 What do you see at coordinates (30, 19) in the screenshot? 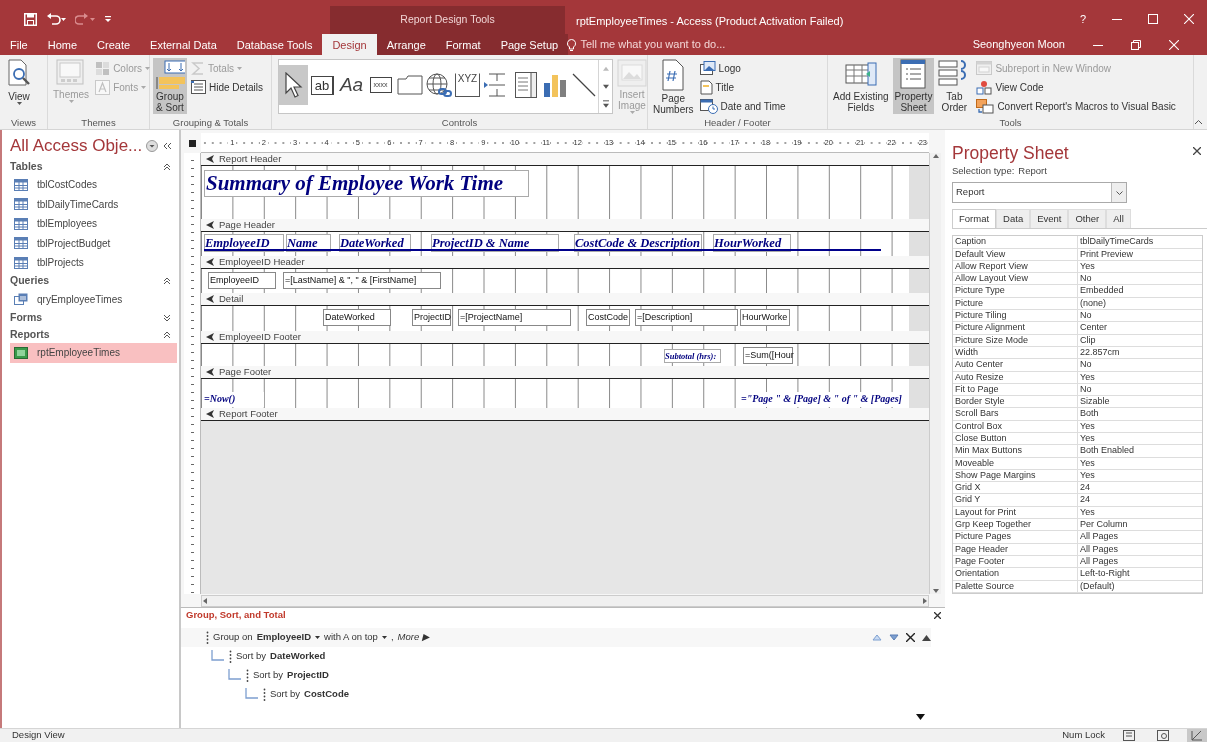
I see `save-icon` at bounding box center [30, 19].